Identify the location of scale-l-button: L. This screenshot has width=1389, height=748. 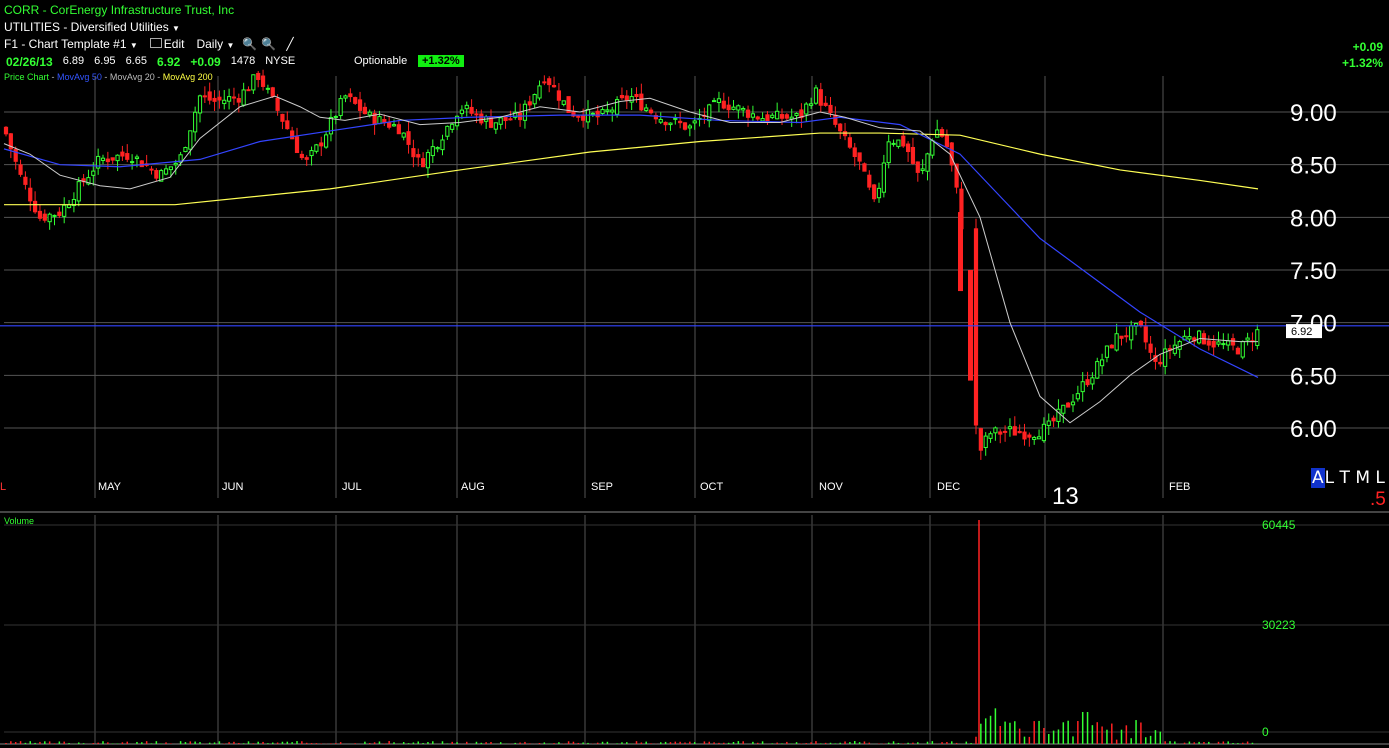
(1329, 478).